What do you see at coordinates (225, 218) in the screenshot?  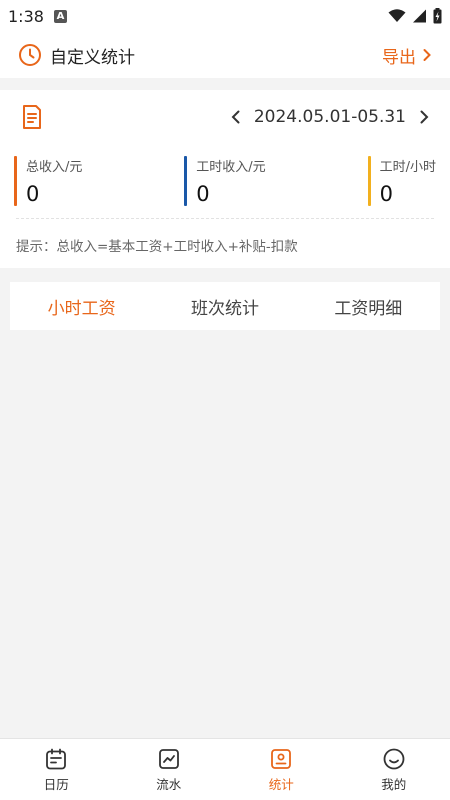 I see `dashed-divider` at bounding box center [225, 218].